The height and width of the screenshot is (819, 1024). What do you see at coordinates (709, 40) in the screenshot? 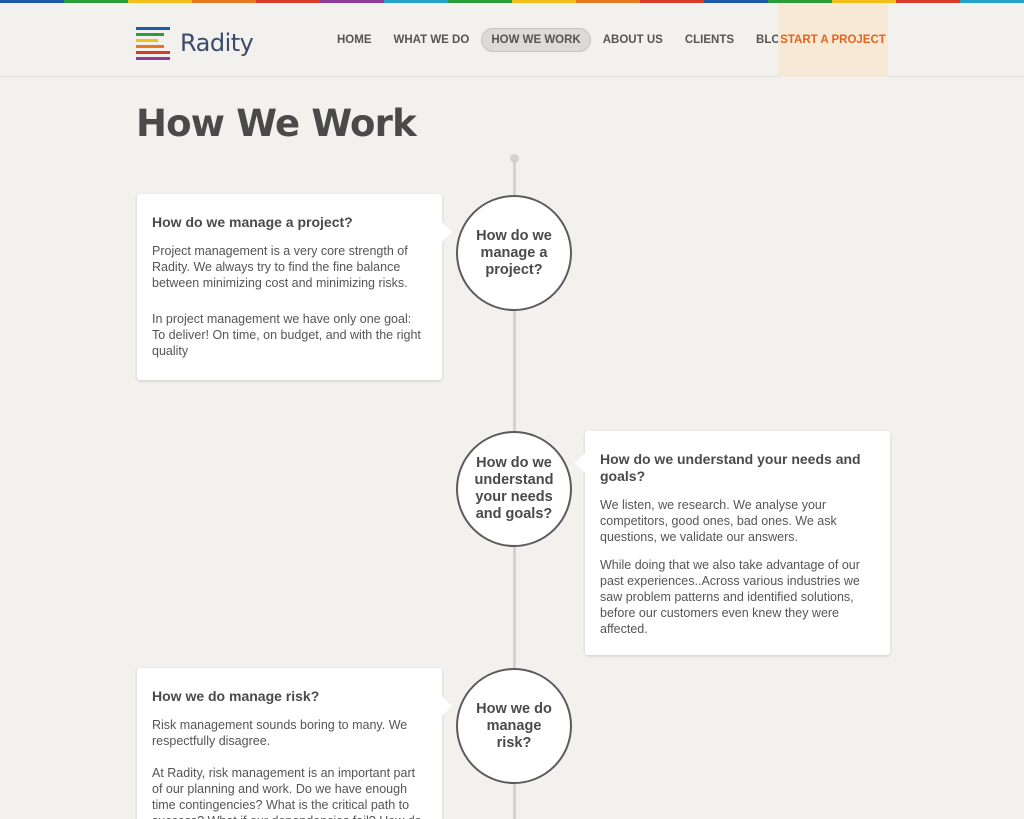
I see `nav-clients: CLIENTS` at bounding box center [709, 40].